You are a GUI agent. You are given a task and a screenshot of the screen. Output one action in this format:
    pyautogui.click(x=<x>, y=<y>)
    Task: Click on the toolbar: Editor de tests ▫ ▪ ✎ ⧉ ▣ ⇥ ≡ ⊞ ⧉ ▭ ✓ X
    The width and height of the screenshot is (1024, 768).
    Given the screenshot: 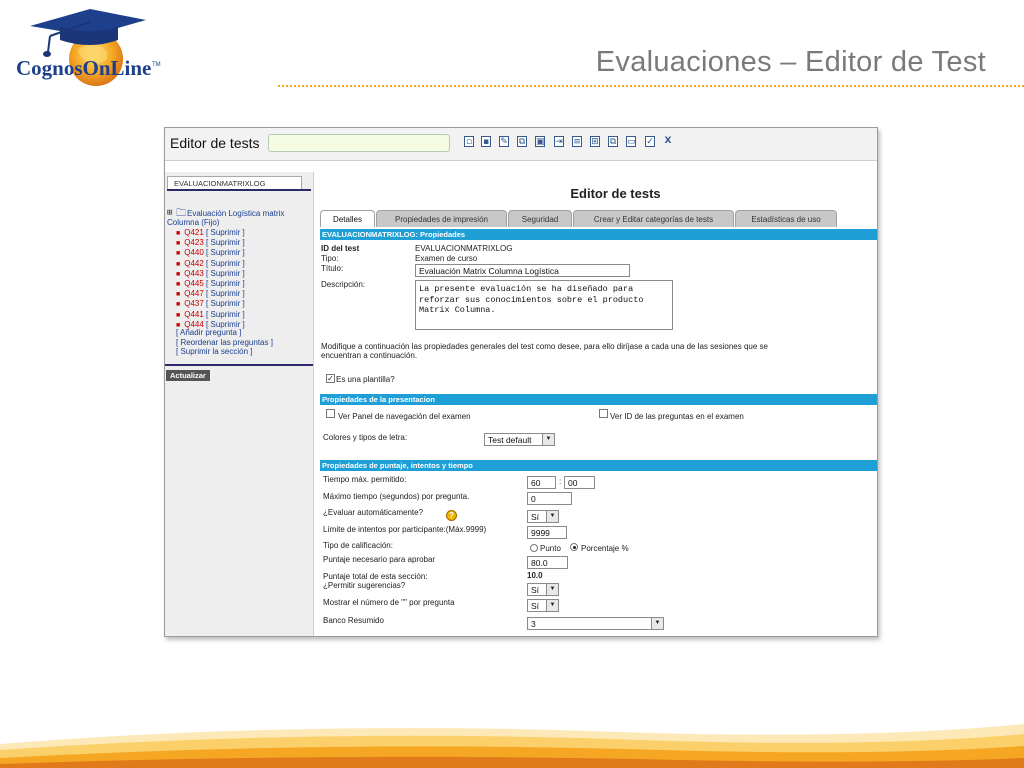 What is the action you would take?
    pyautogui.click(x=521, y=144)
    